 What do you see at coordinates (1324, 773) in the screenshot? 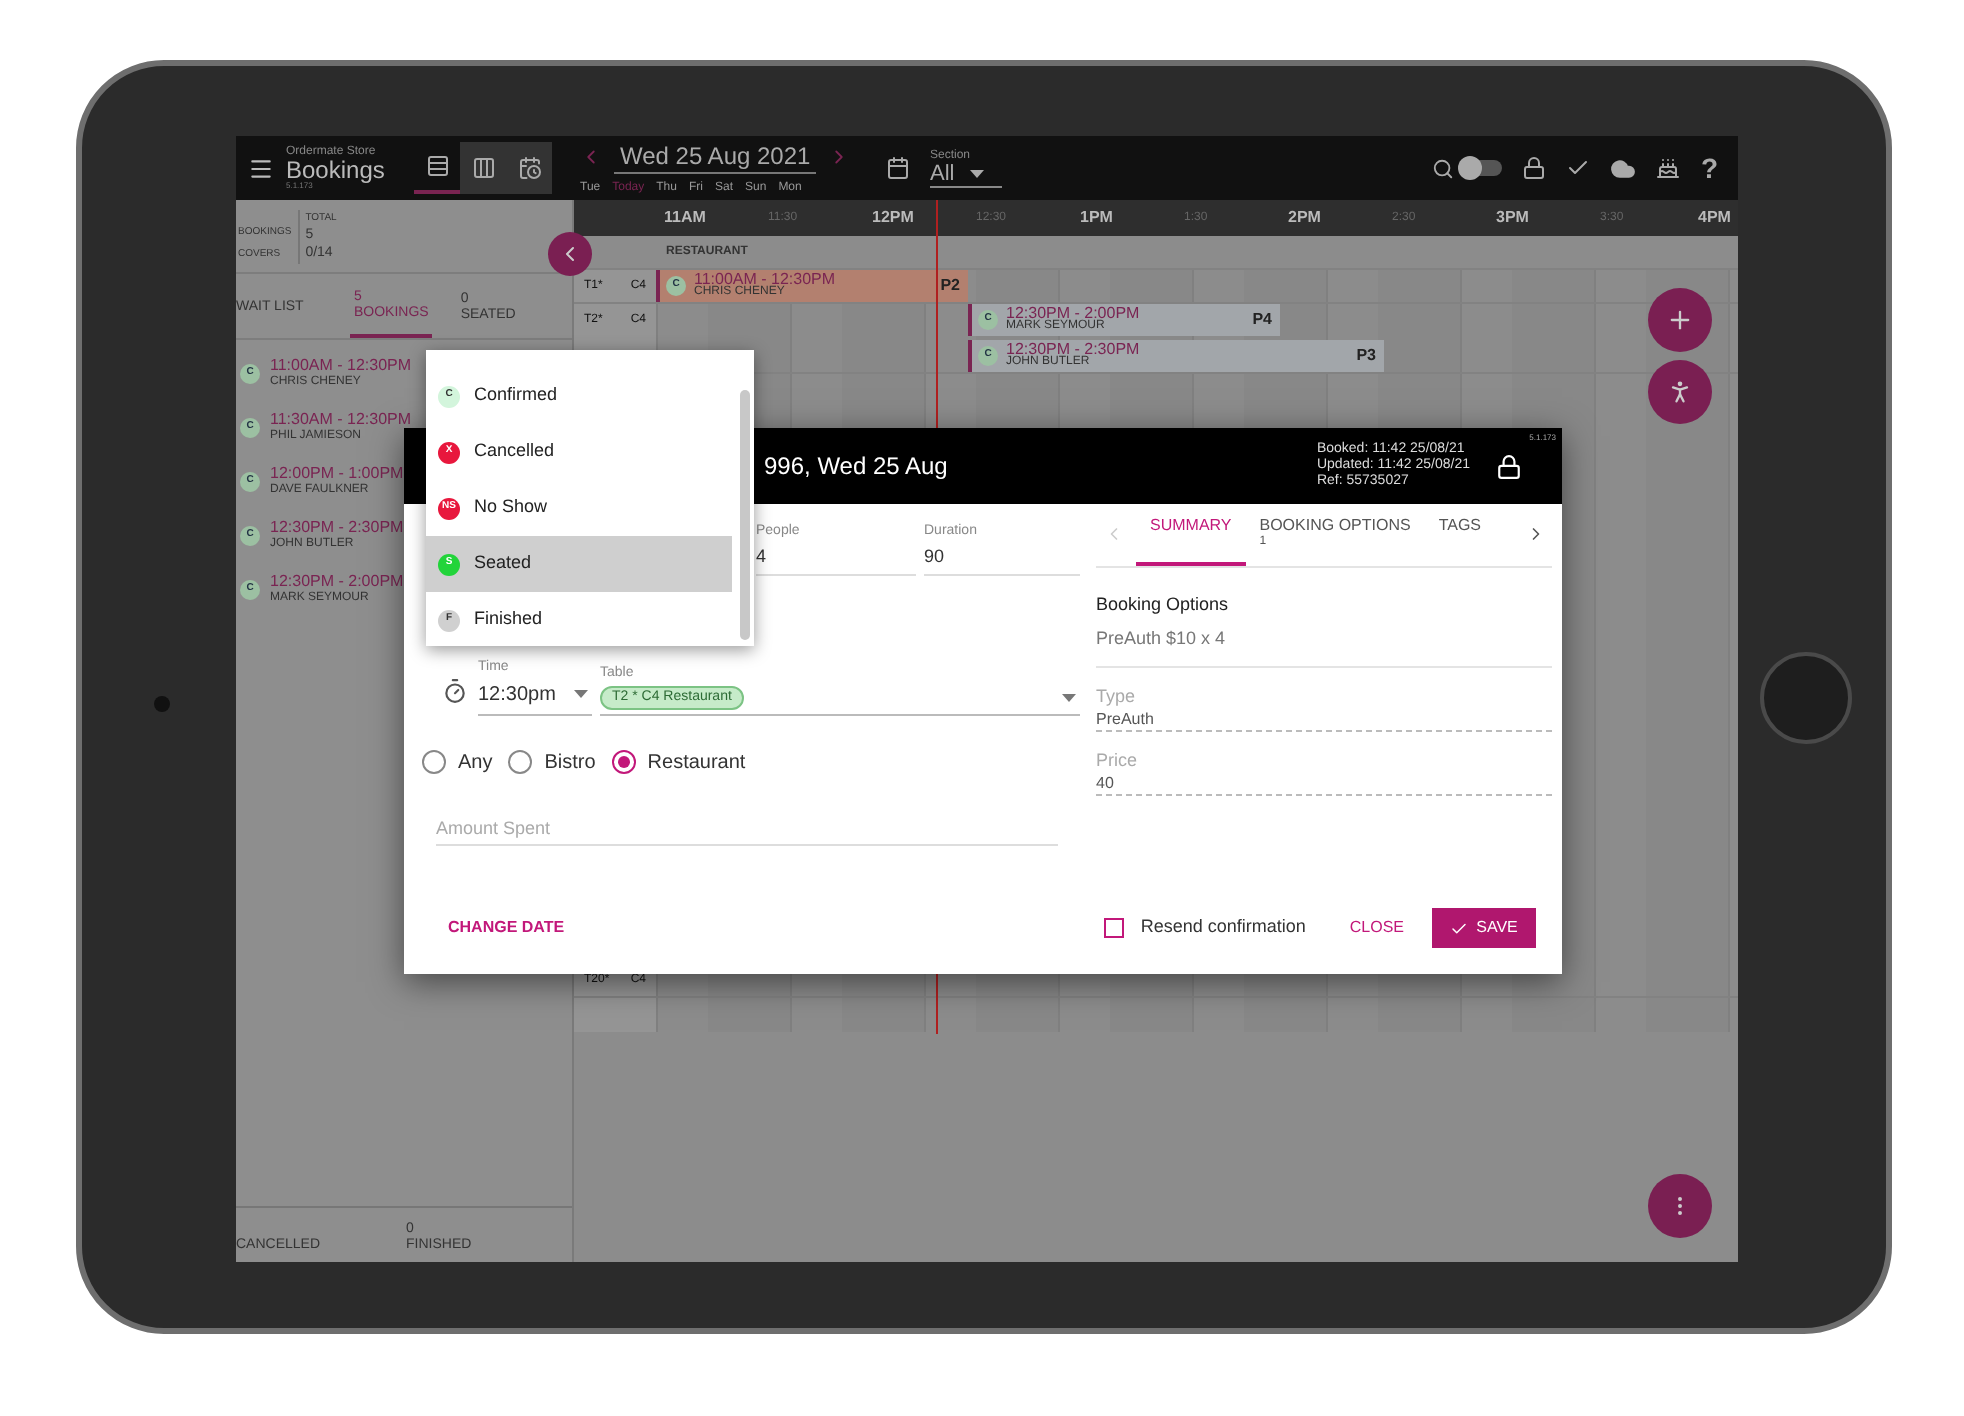
I see `detail-field: Price 40` at bounding box center [1324, 773].